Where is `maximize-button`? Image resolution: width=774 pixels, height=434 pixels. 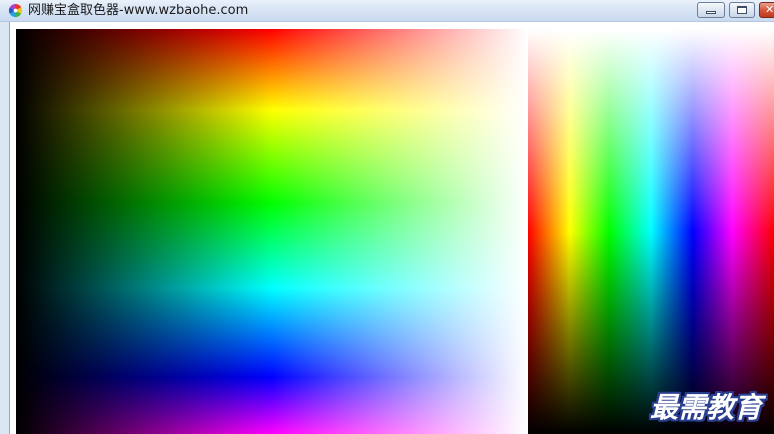 maximize-button is located at coordinates (742, 10).